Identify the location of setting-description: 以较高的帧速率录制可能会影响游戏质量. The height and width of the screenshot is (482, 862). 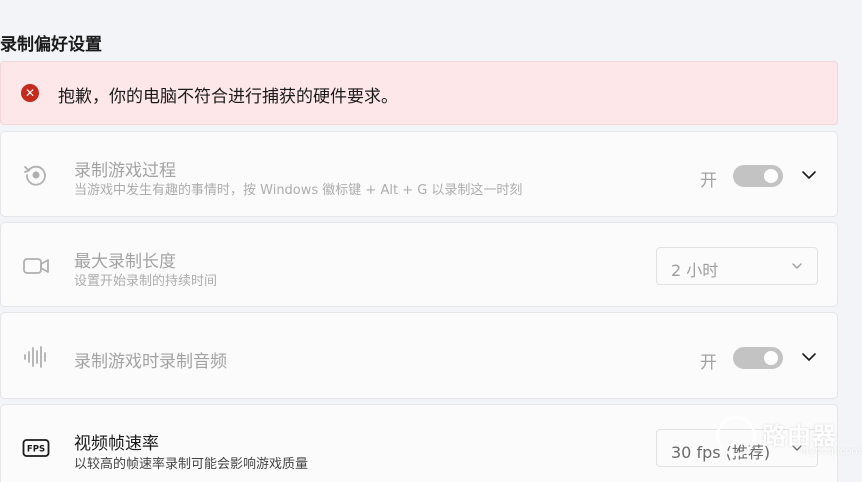
(191, 464).